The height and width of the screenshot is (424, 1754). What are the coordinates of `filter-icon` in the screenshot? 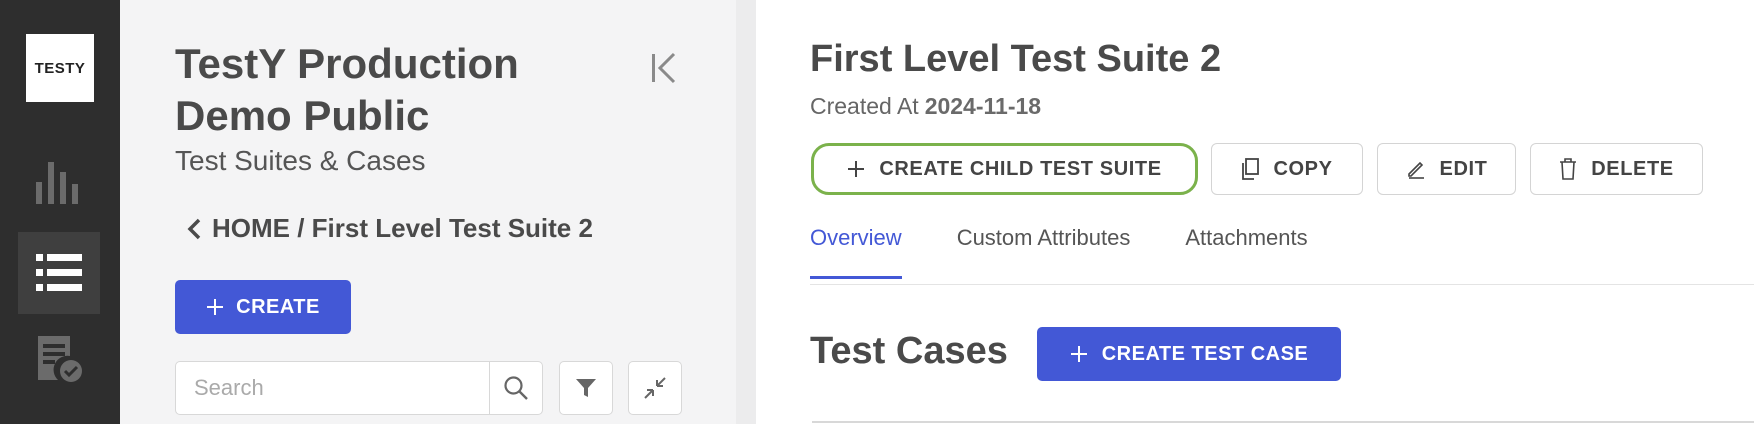 It's located at (586, 388).